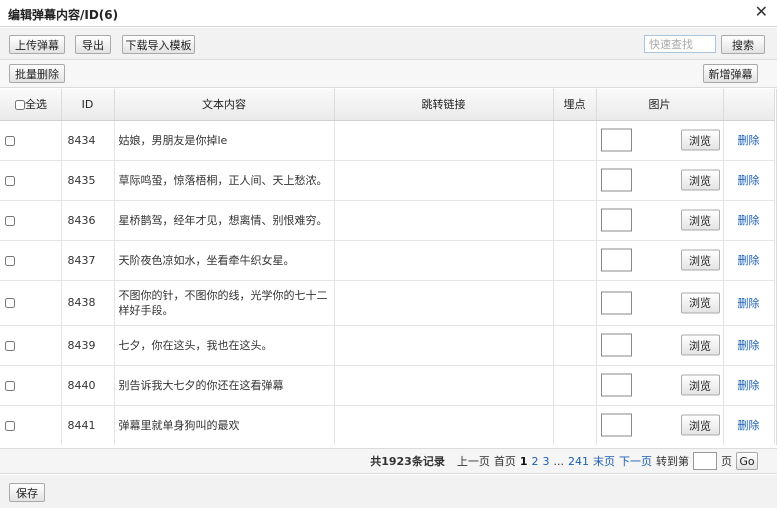 The image size is (777, 508). Describe the element at coordinates (535, 461) in the screenshot. I see `page-2-link: 2` at that location.